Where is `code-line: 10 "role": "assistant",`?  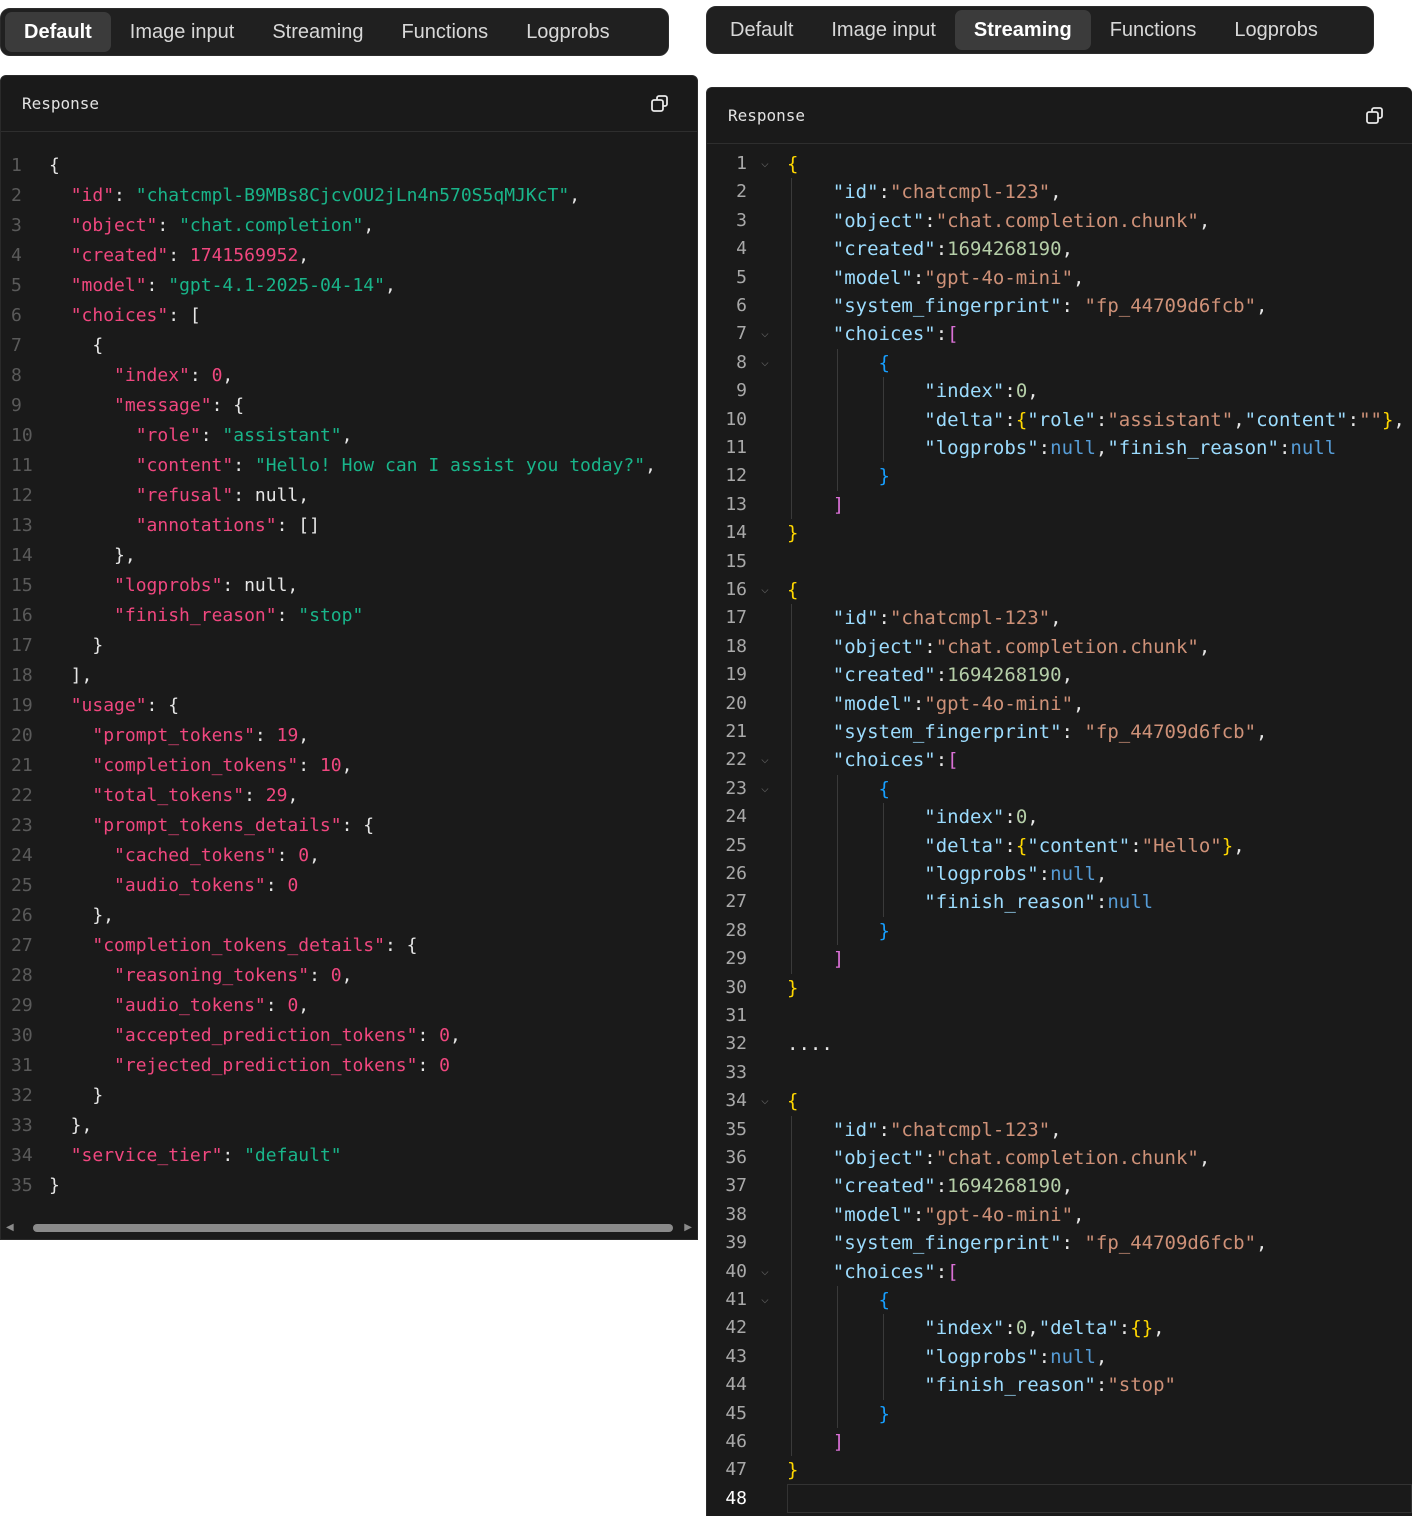 code-line: 10 "role": "assistant", is located at coordinates (349, 436).